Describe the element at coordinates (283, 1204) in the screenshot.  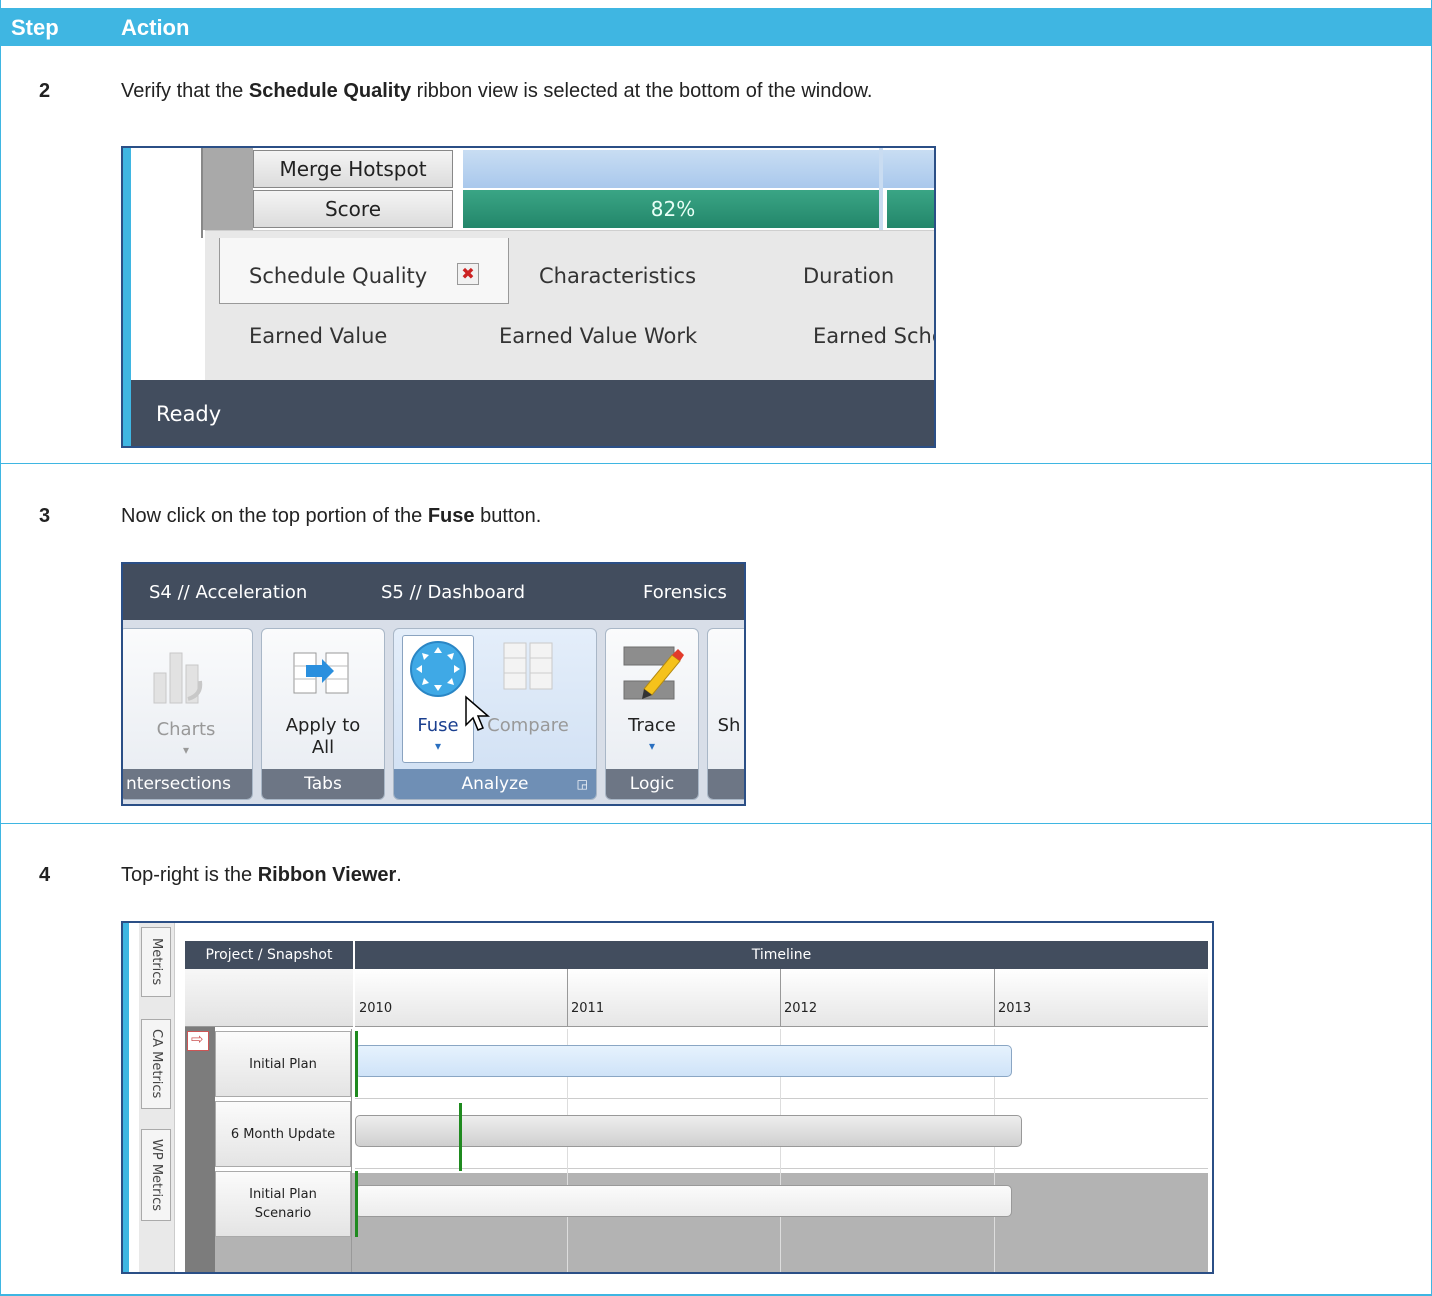
I see `snapshot-initial-plan-scenario: Initial Plan Scenario` at that location.